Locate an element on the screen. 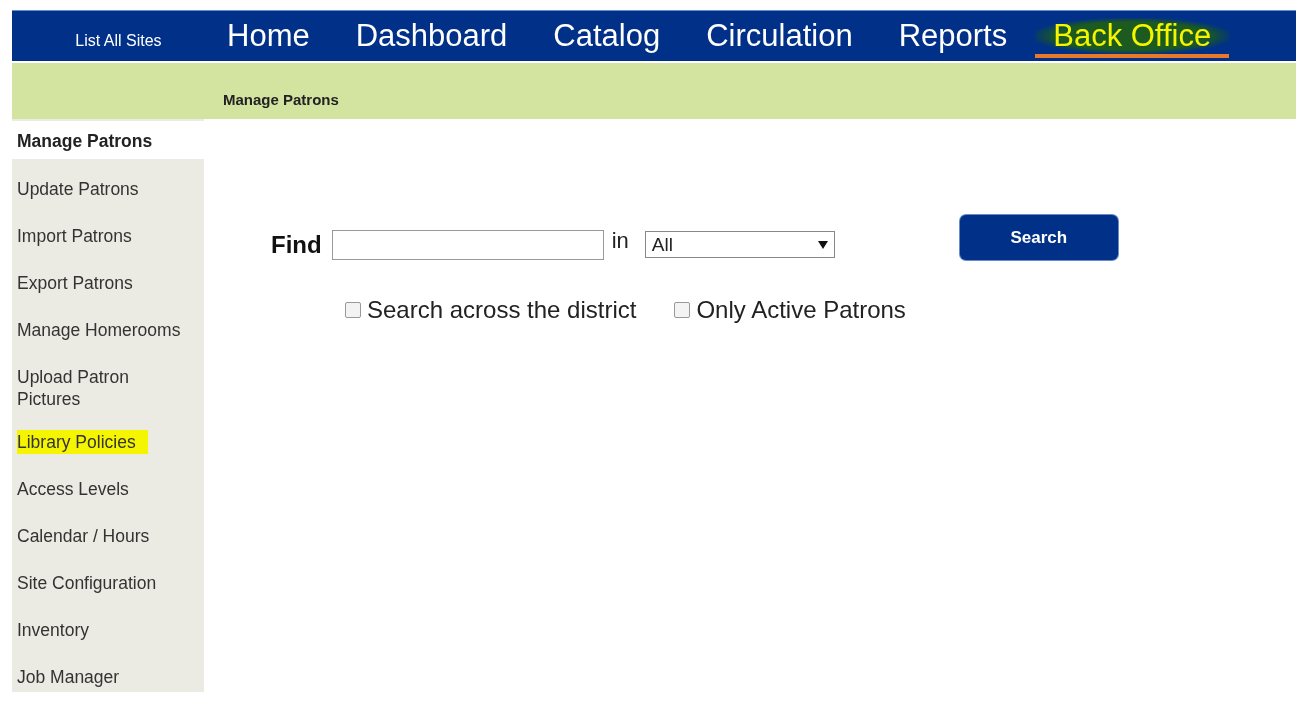 This screenshot has height=702, width=1296. sidebar-item: Calendar / Hours is located at coordinates (108, 538).